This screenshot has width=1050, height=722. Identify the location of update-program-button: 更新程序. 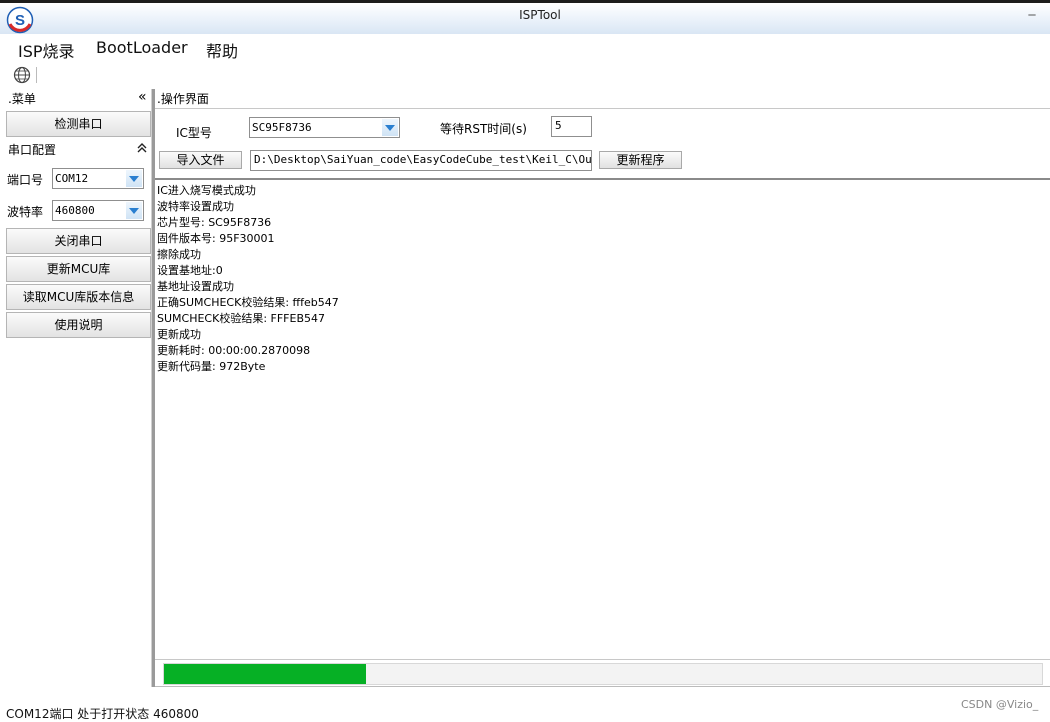
(640, 160).